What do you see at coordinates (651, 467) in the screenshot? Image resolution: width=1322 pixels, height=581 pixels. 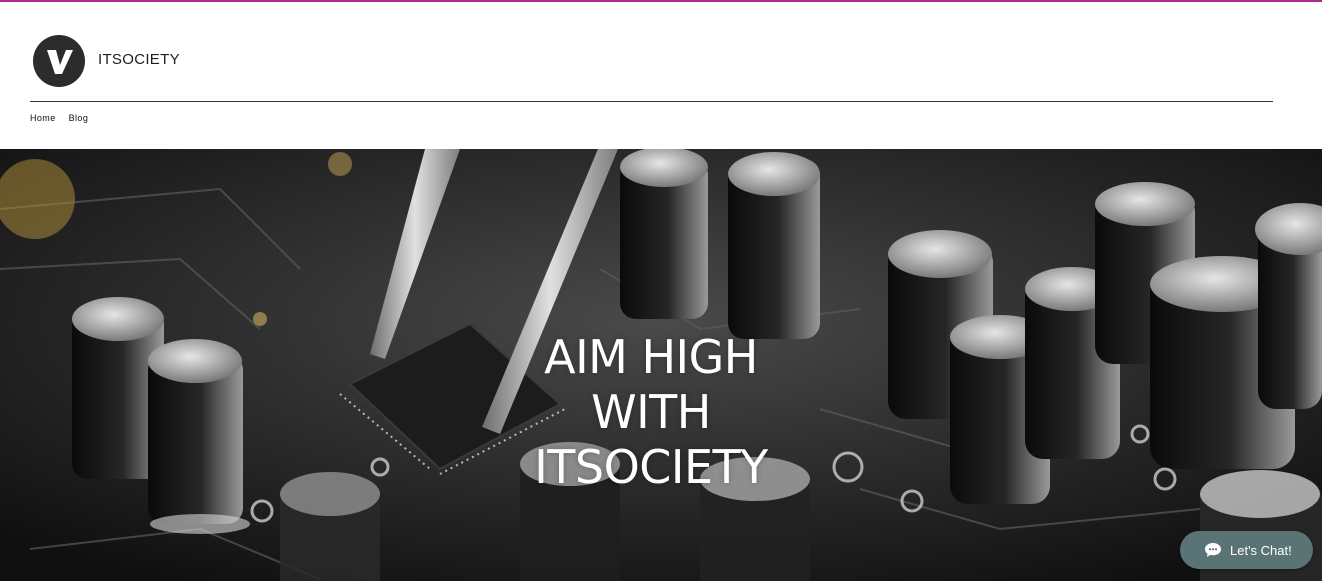 I see `headline-line-3: ITSOCIETY` at bounding box center [651, 467].